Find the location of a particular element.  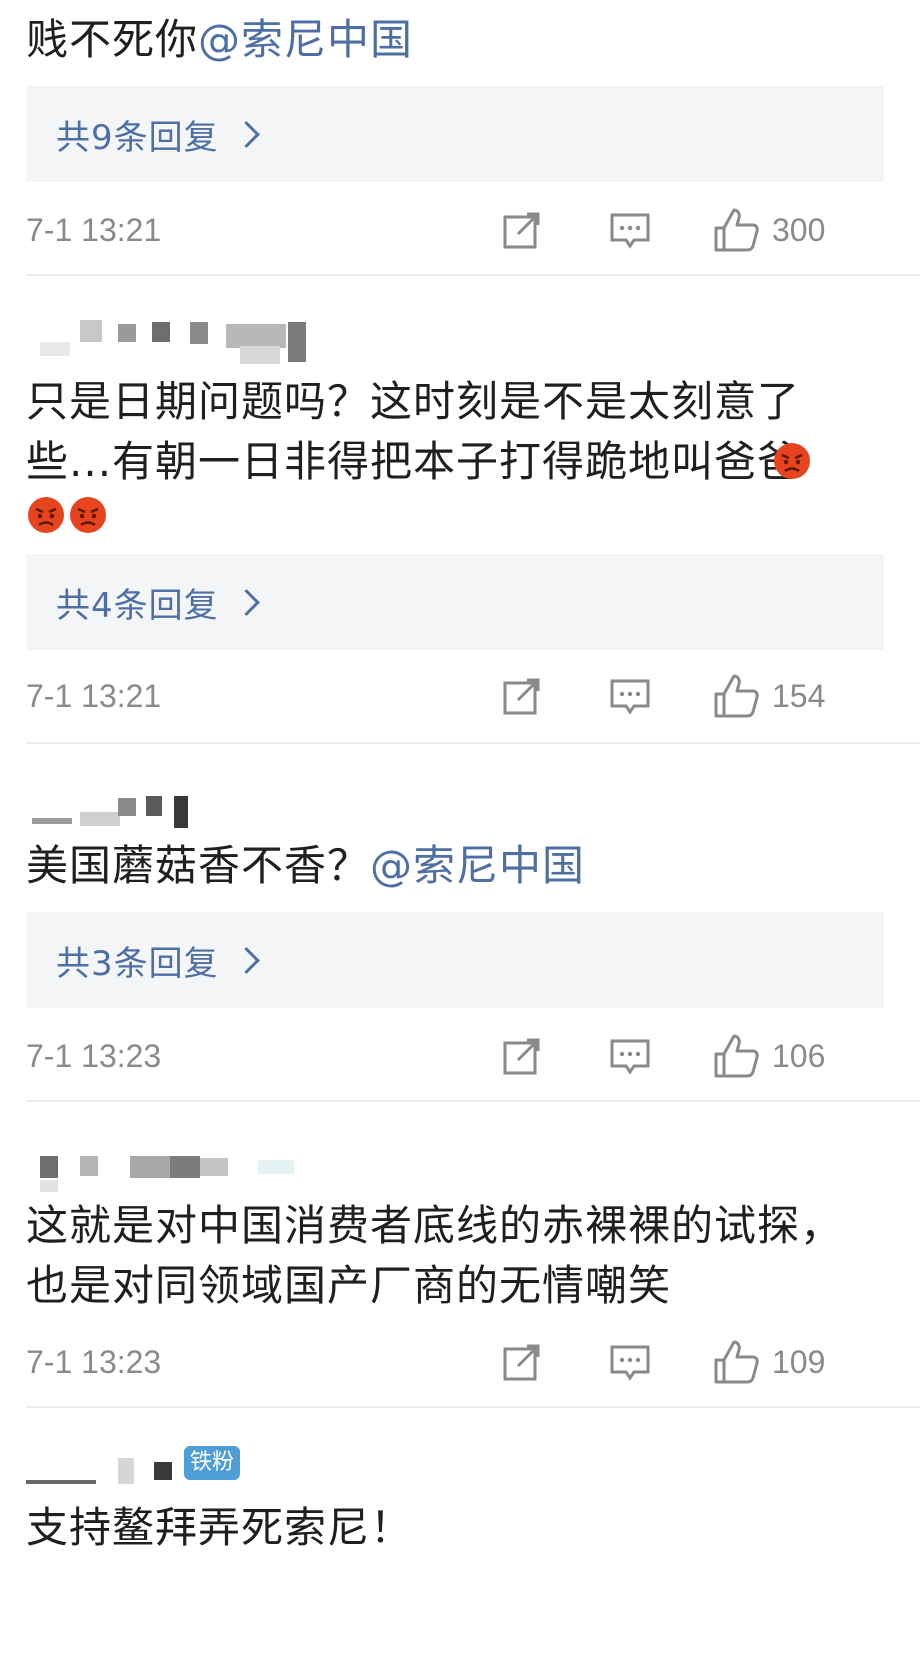

replies-label: 共9条回复 is located at coordinates (137, 137).